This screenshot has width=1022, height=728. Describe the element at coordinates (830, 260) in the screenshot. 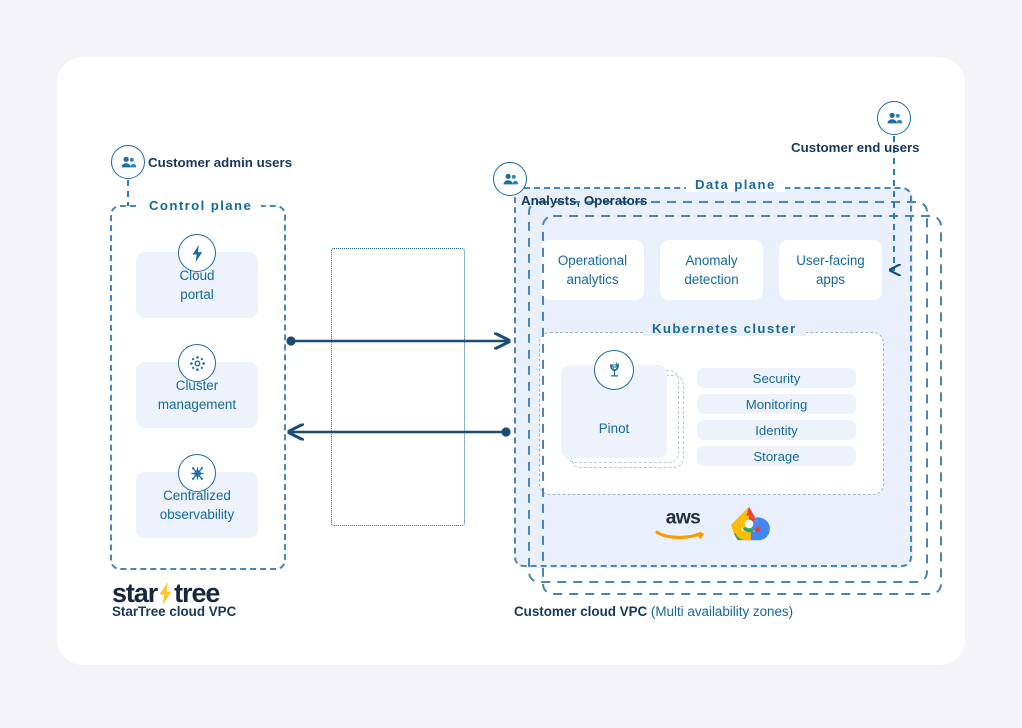

I see `user-facing-apps-line1: User-facing` at that location.